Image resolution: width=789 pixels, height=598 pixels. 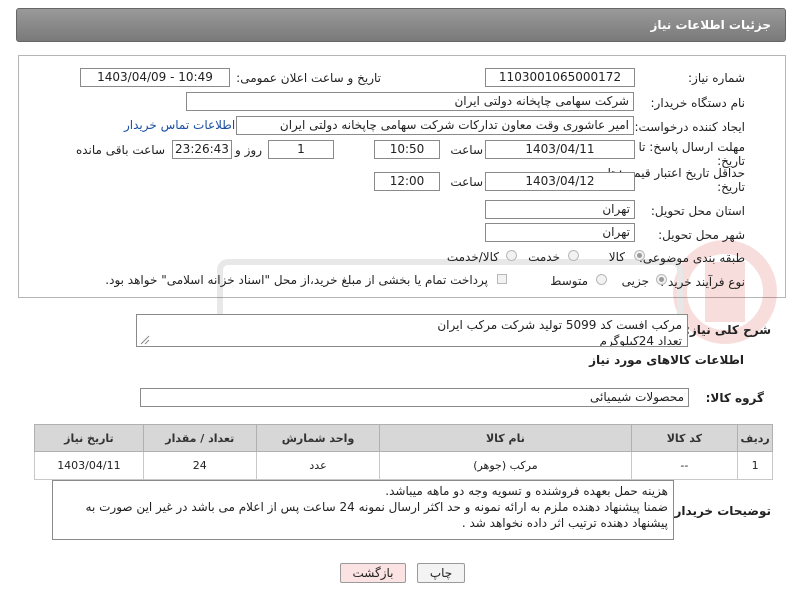 What do you see at coordinates (145, 340) in the screenshot?
I see `resize-grip-icon` at bounding box center [145, 340].